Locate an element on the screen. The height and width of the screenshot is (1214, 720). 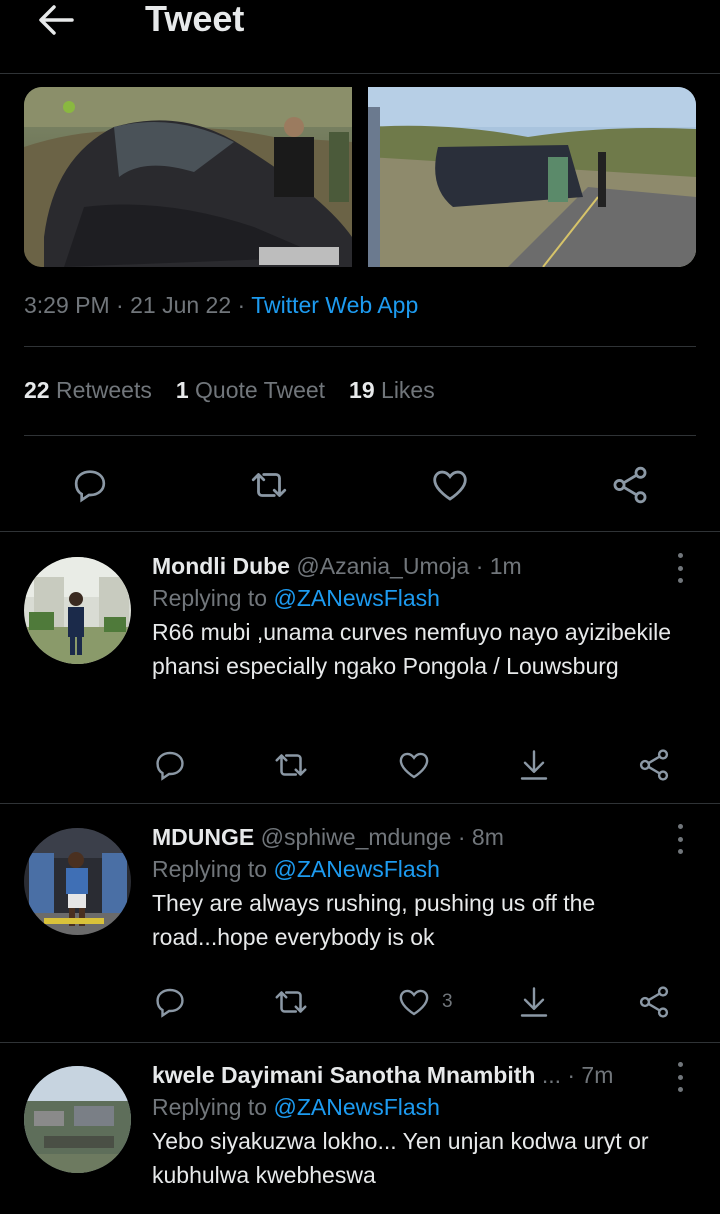
username: @sphiwe_mdunge is located at coordinates (356, 837).